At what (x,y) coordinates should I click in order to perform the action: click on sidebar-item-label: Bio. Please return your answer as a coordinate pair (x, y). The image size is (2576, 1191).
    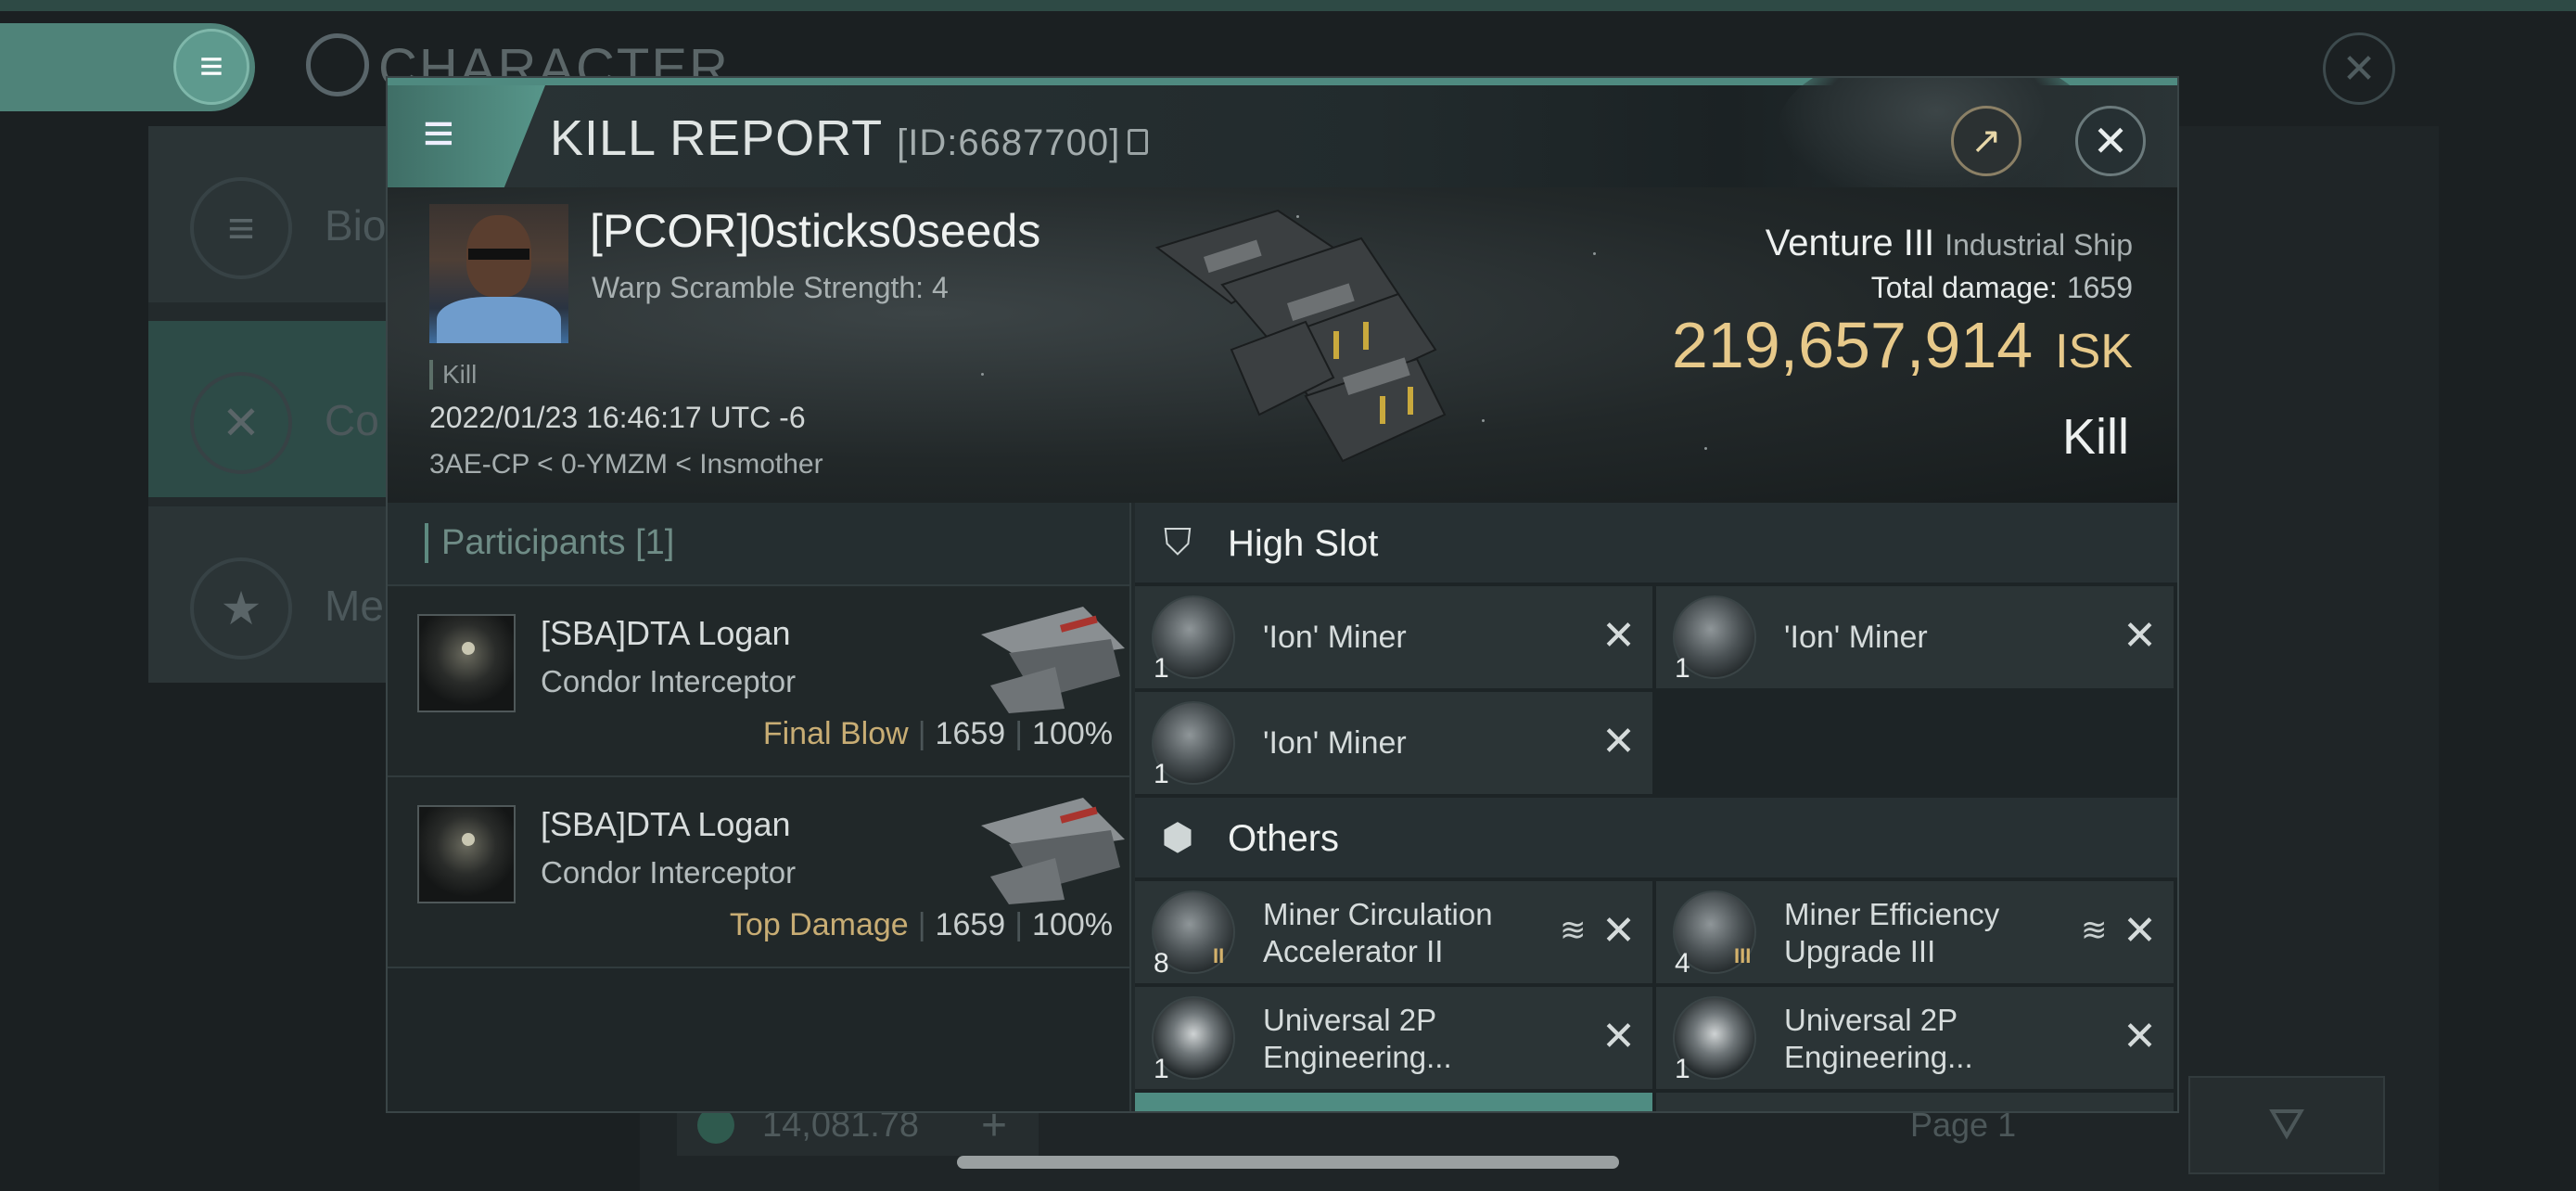
    Looking at the image, I should click on (356, 225).